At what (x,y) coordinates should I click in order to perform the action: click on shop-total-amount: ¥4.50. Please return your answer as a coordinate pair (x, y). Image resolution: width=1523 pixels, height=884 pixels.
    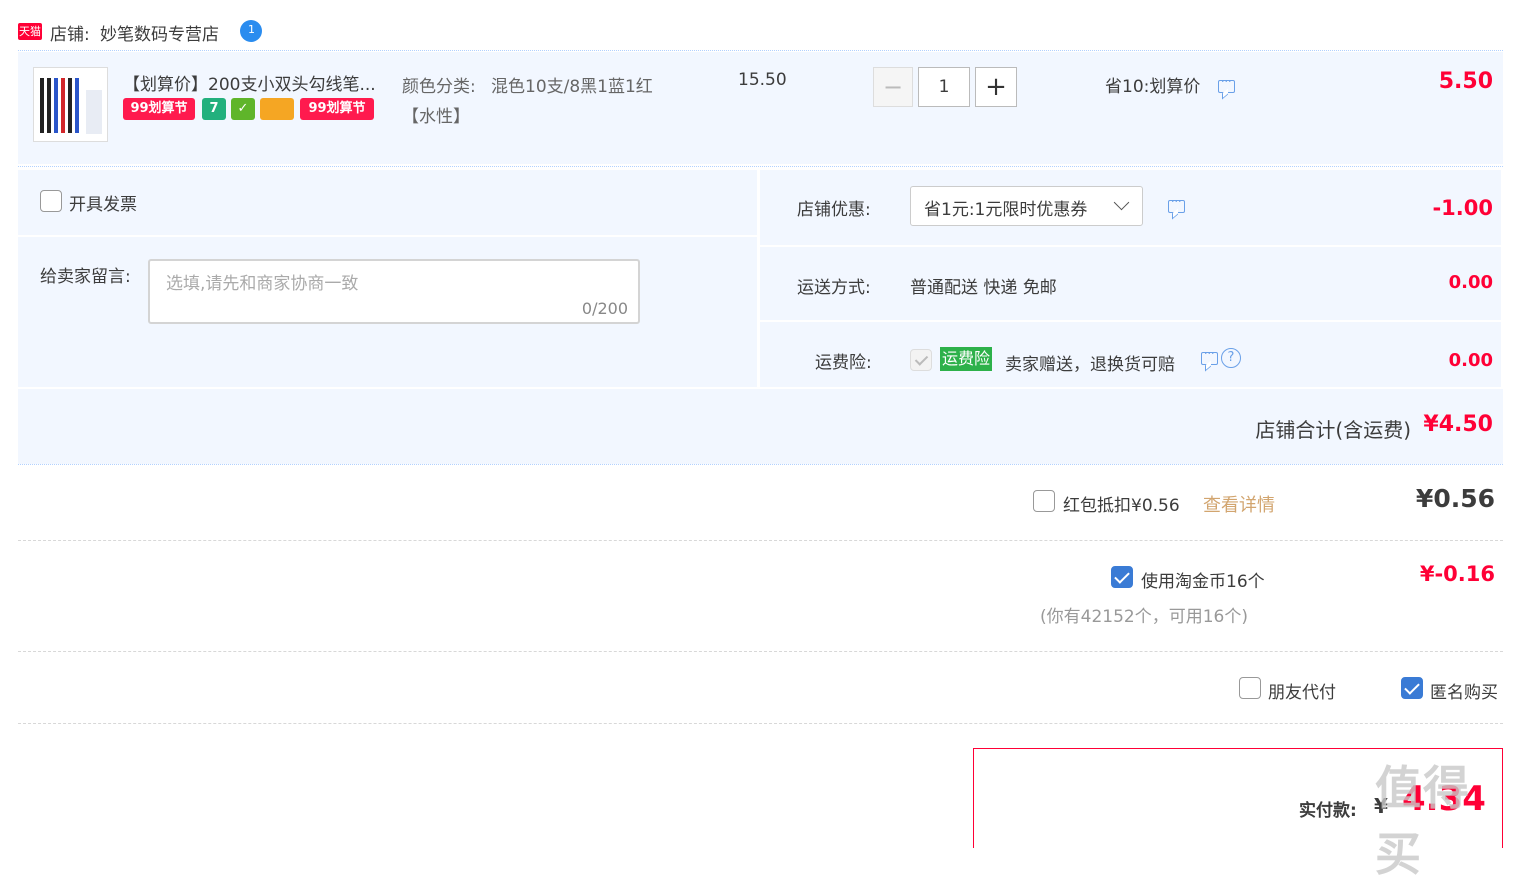
    Looking at the image, I should click on (1458, 424).